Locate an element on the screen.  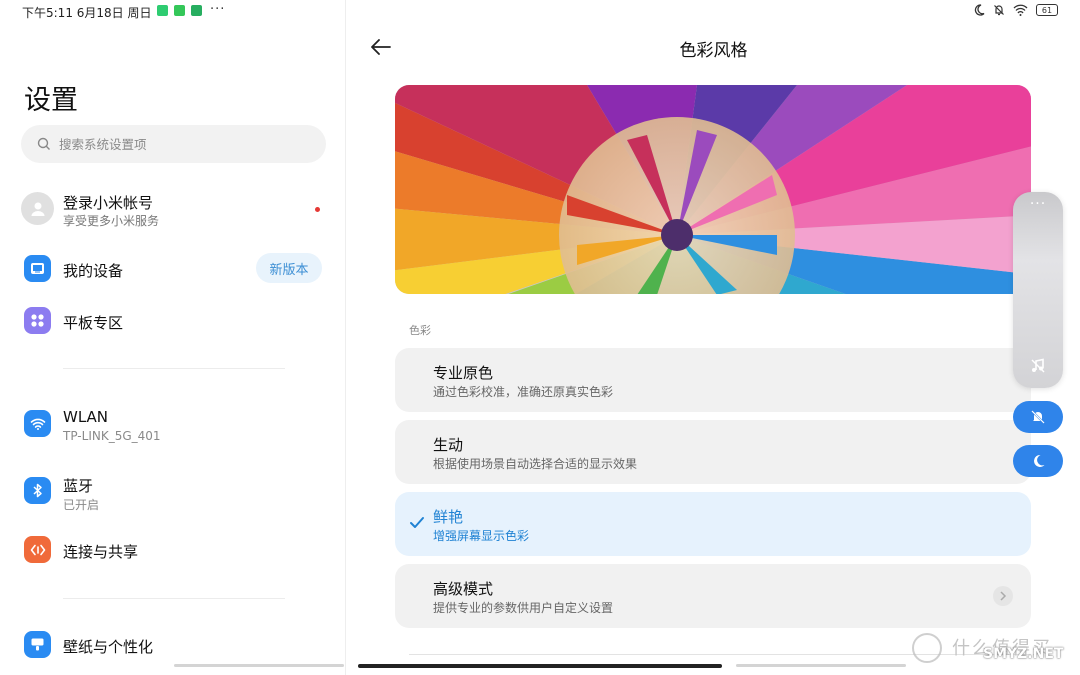
wifi-icon is located at coordinates (37, 423).